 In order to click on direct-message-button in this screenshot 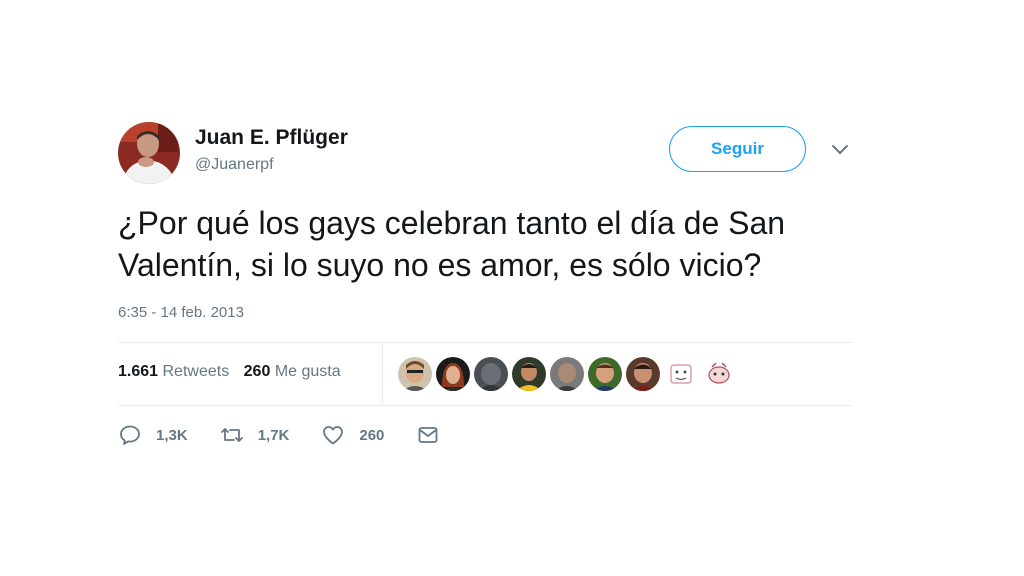, I will do `click(428, 435)`.